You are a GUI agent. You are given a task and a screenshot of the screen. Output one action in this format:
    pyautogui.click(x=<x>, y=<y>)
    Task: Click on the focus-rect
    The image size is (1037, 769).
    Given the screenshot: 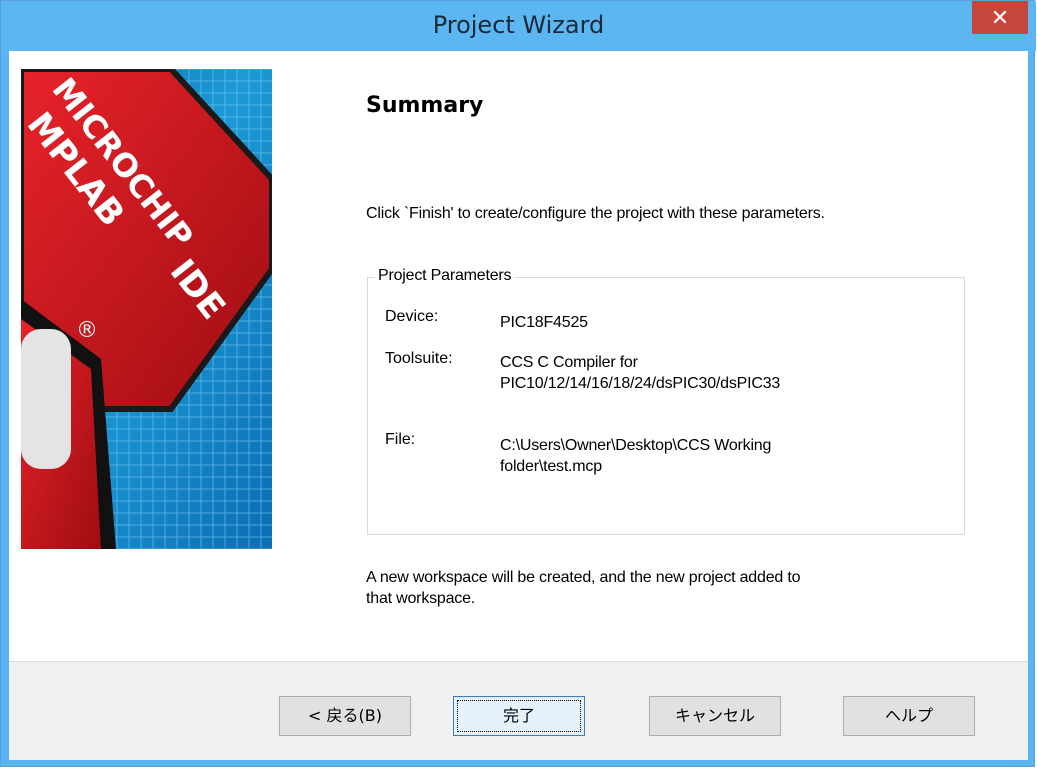 What is the action you would take?
    pyautogui.click(x=519, y=716)
    